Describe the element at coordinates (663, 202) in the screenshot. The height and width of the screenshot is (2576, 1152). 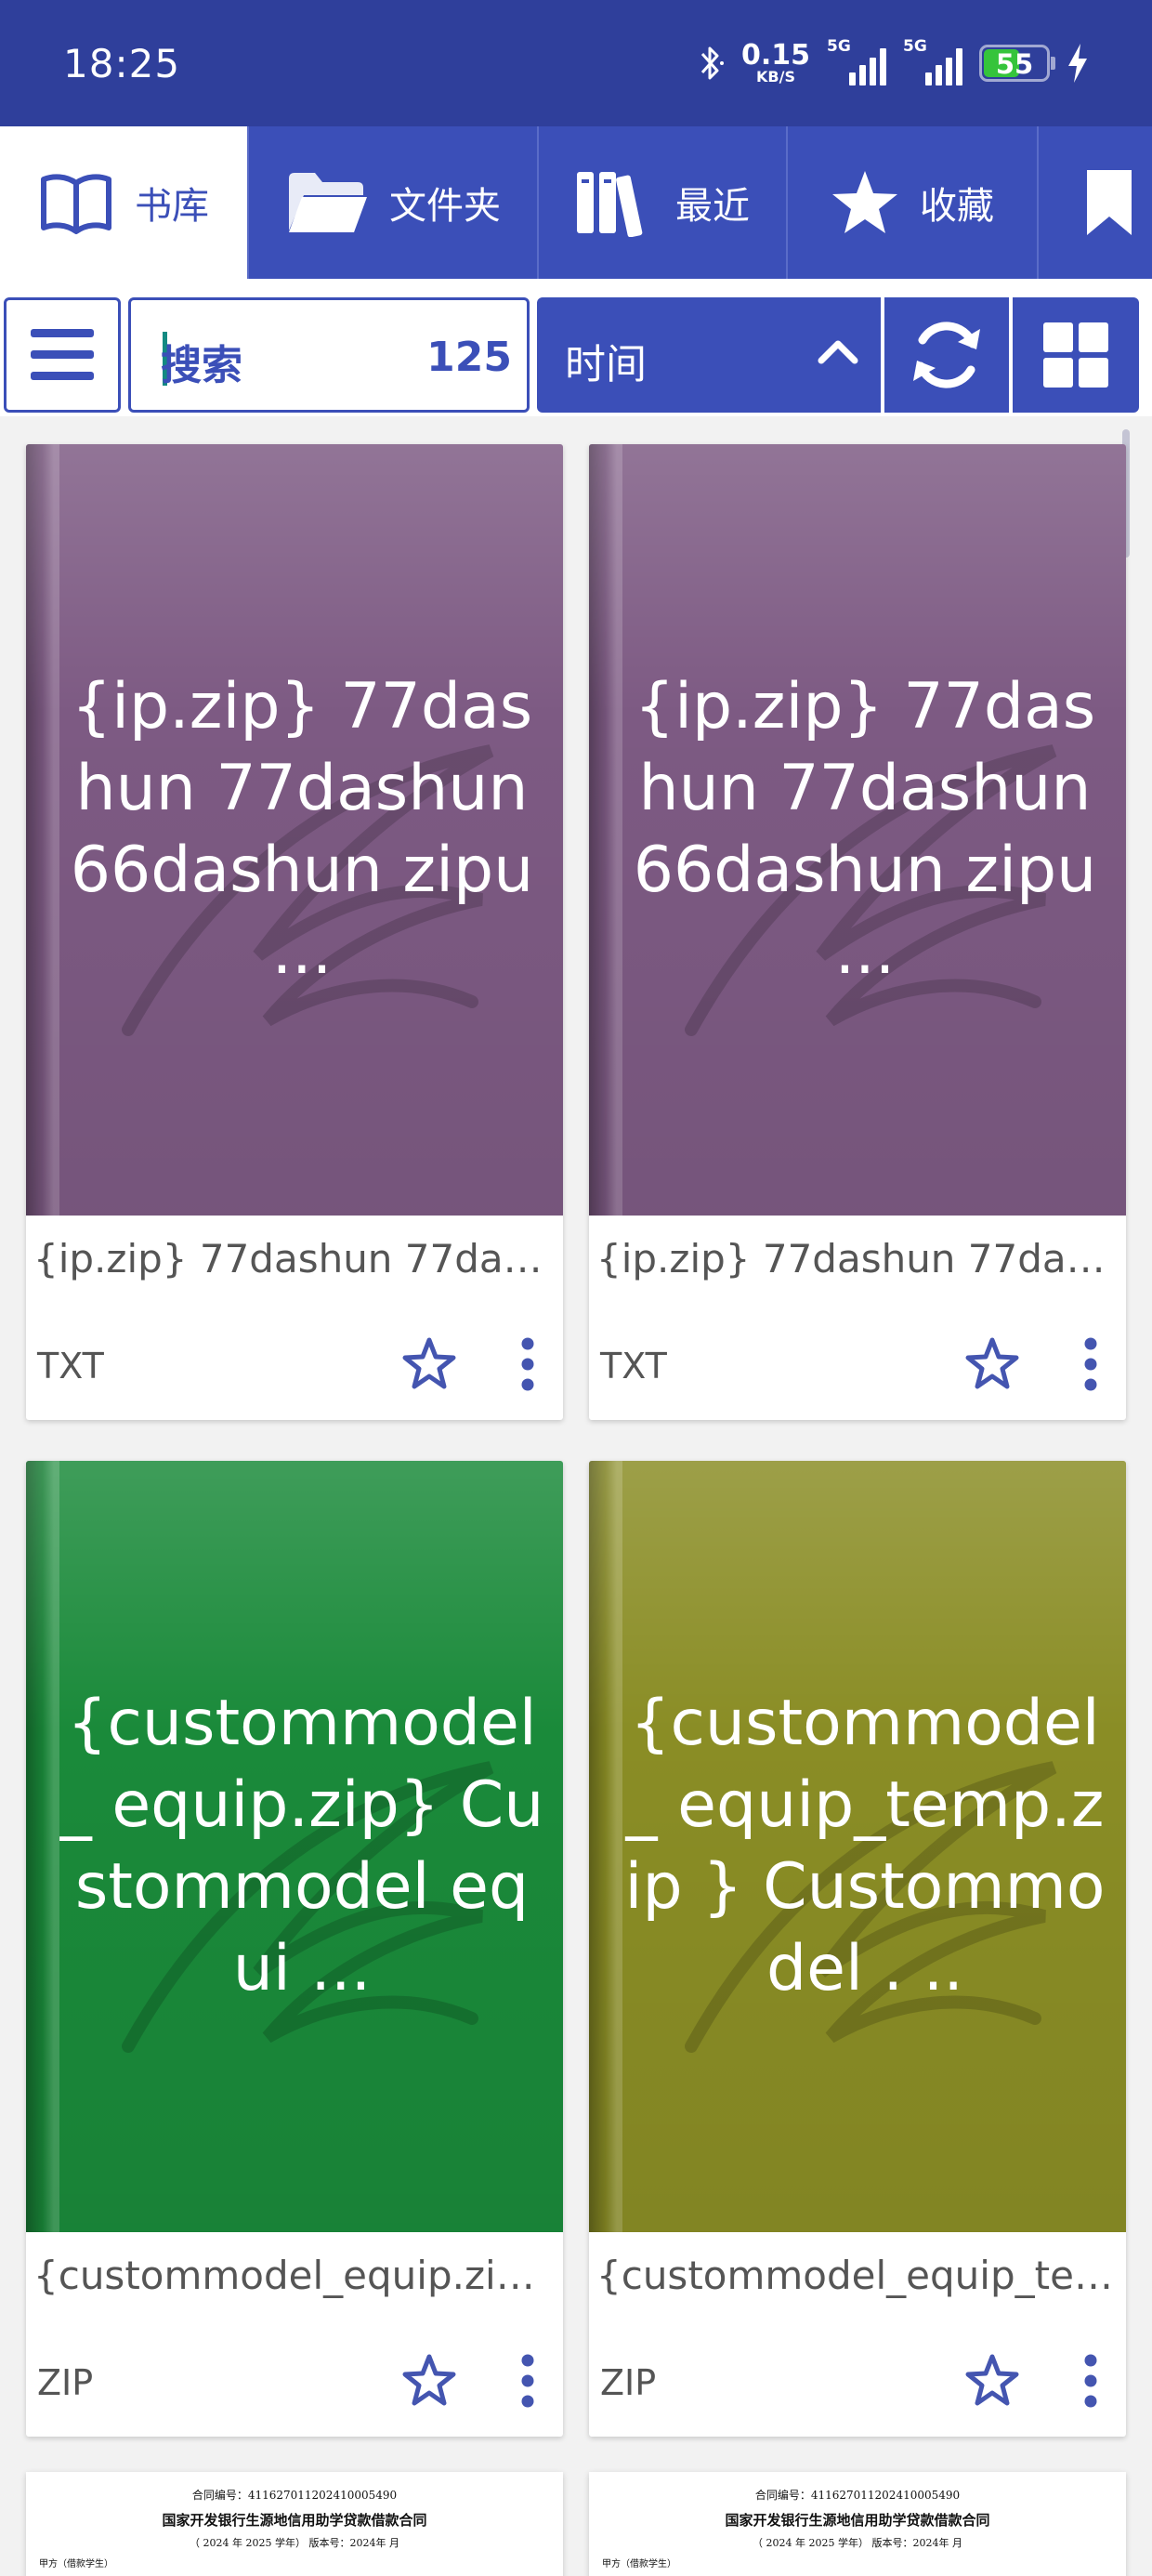
I see `tab-recent: 最近` at that location.